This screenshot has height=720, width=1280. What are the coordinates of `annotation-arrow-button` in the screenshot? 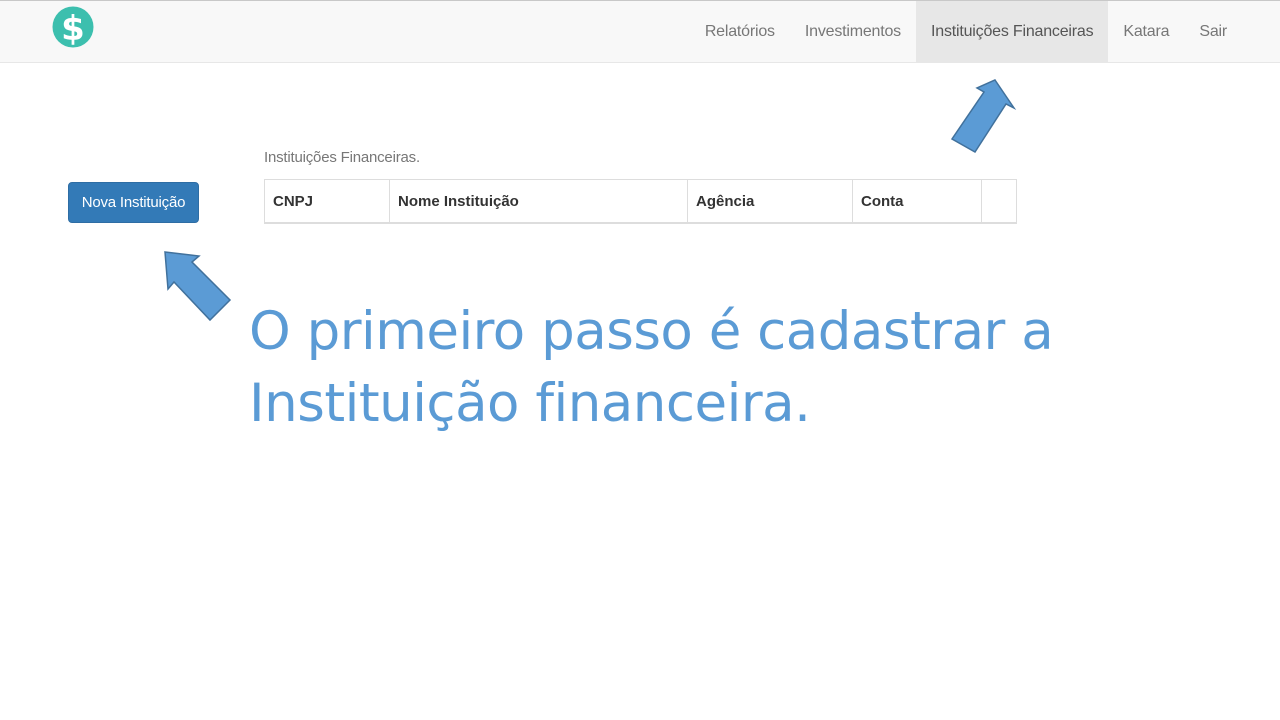 It's located at (198, 286).